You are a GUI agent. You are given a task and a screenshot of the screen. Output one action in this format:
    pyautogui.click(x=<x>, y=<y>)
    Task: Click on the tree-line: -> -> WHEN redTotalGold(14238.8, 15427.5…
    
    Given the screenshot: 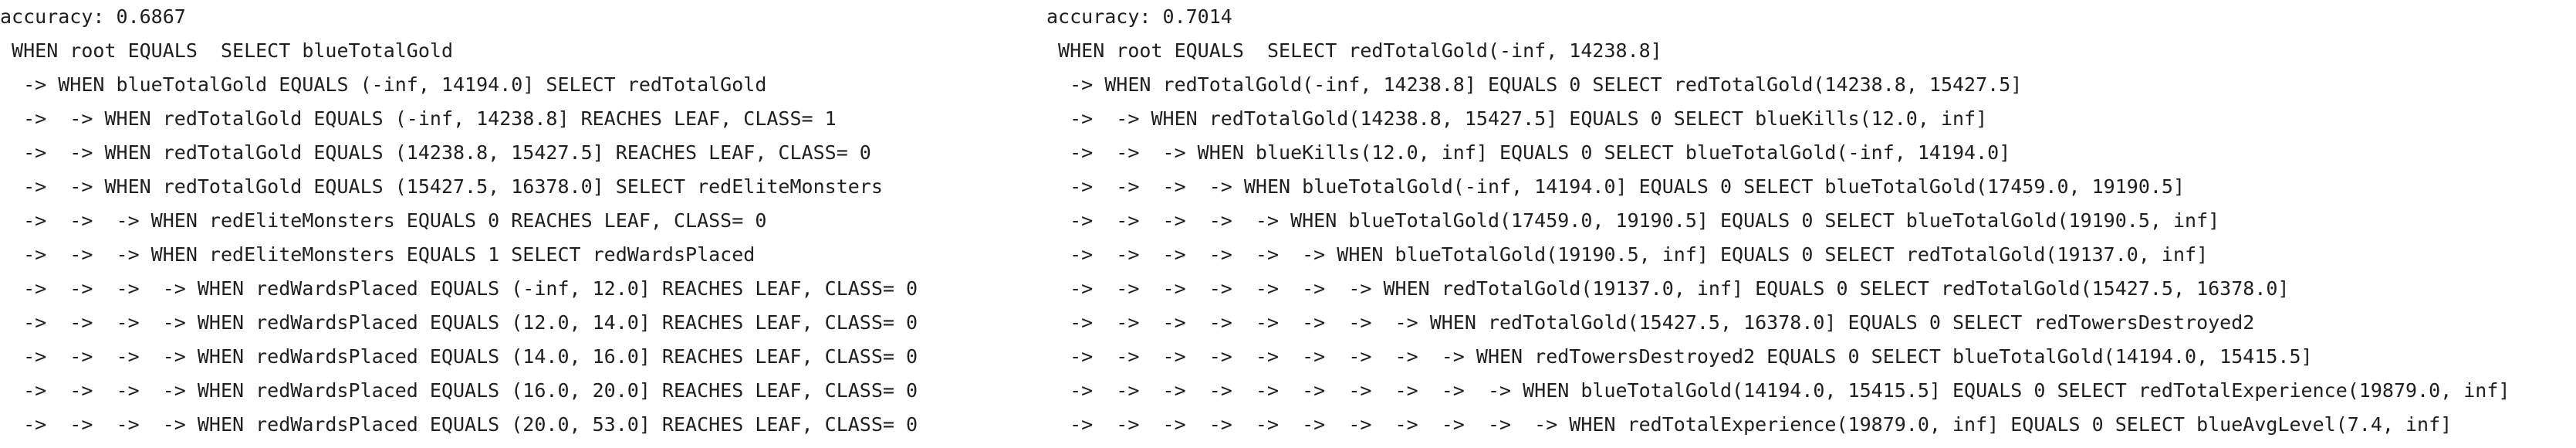 What is the action you would take?
    pyautogui.click(x=1517, y=119)
    